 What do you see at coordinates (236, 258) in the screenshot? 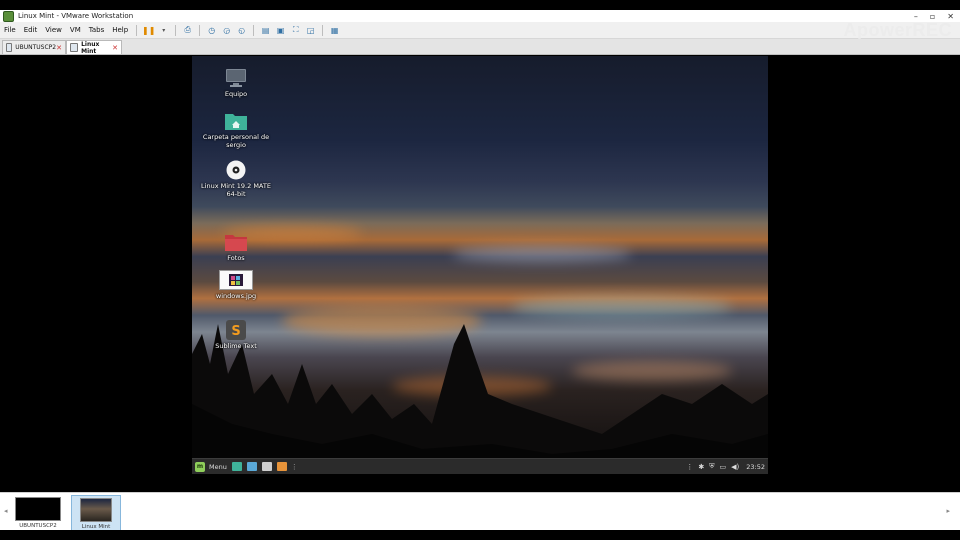
I see `desktop-icon-label: Fotos` at bounding box center [236, 258].